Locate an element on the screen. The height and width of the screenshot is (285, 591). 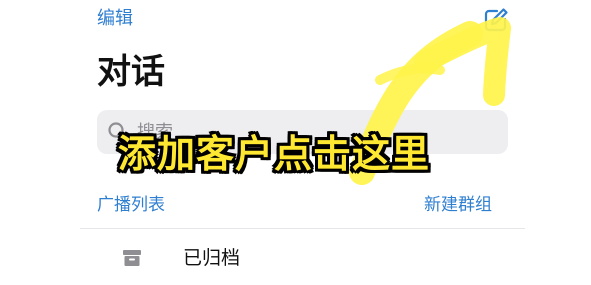
broadcast-lists-link: 广播列表 is located at coordinates (131, 205).